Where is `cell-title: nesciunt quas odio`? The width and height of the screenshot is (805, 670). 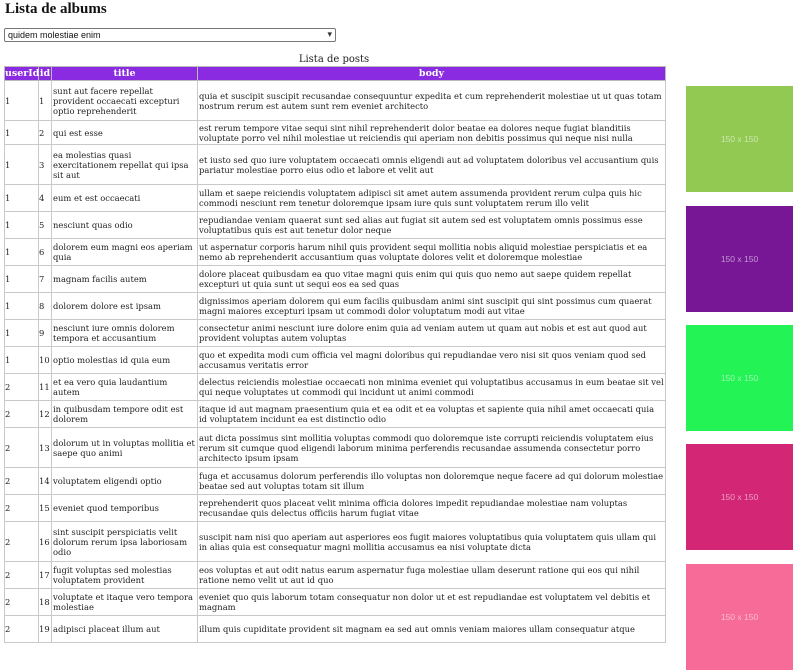
cell-title: nesciunt quas odio is located at coordinates (124, 225).